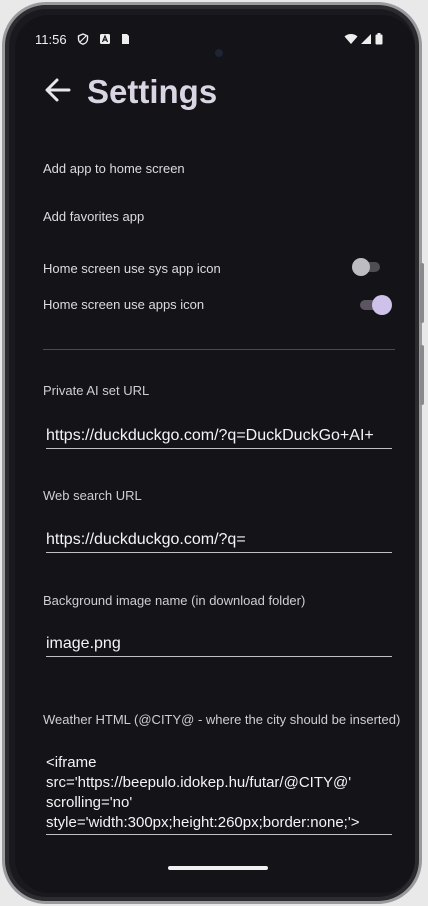 The image size is (428, 906). Describe the element at coordinates (219, 349) in the screenshot. I see `section-divider` at that location.